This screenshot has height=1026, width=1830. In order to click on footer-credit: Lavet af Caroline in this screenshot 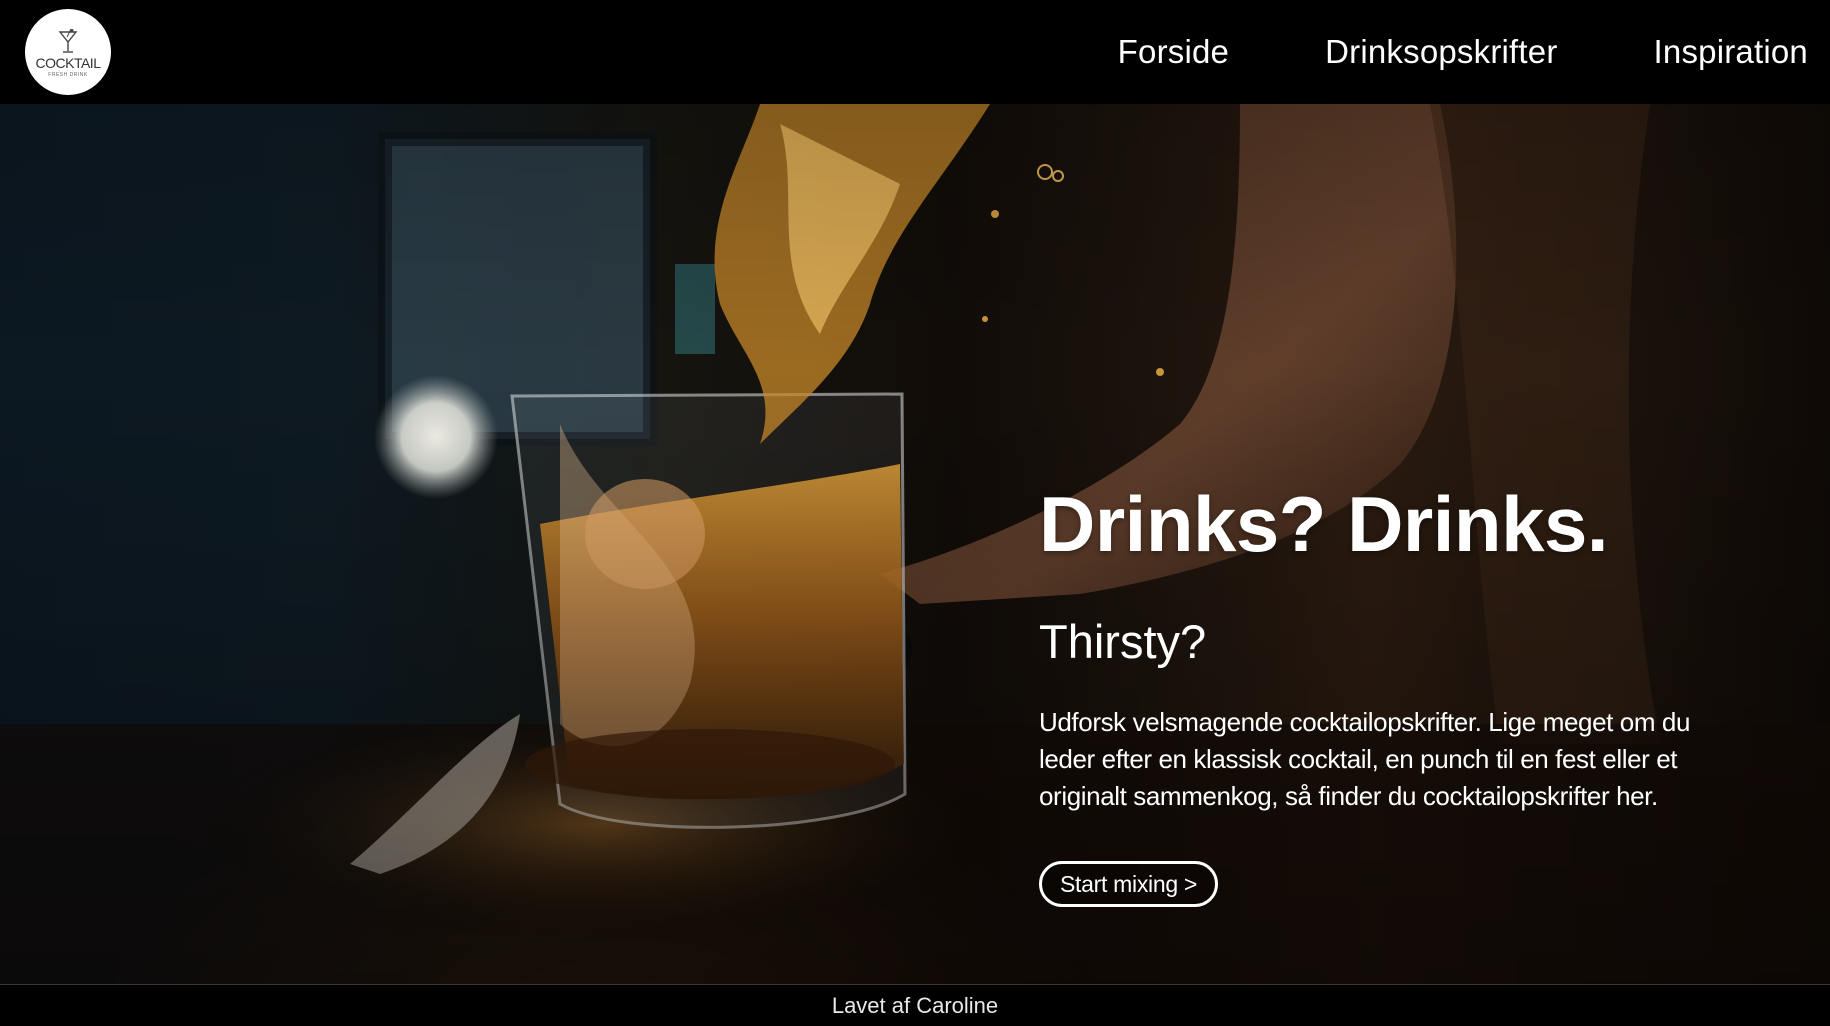, I will do `click(915, 1005)`.